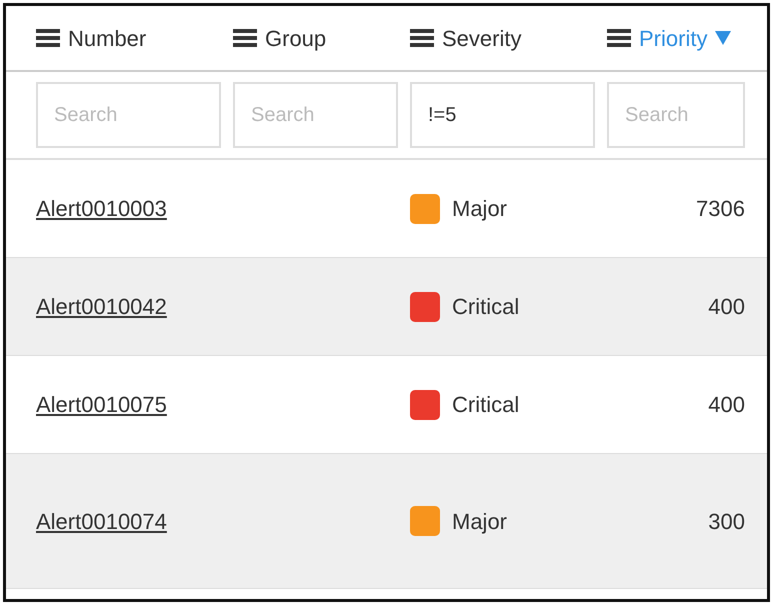 The width and height of the screenshot is (773, 605). What do you see at coordinates (128, 404) in the screenshot?
I see `alert-link: Alert0010075` at bounding box center [128, 404].